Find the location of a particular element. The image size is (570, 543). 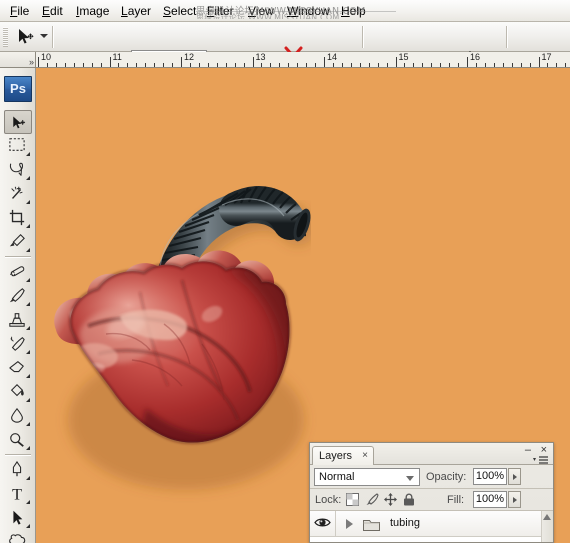

menu-view: View is located at coordinates (261, 11).